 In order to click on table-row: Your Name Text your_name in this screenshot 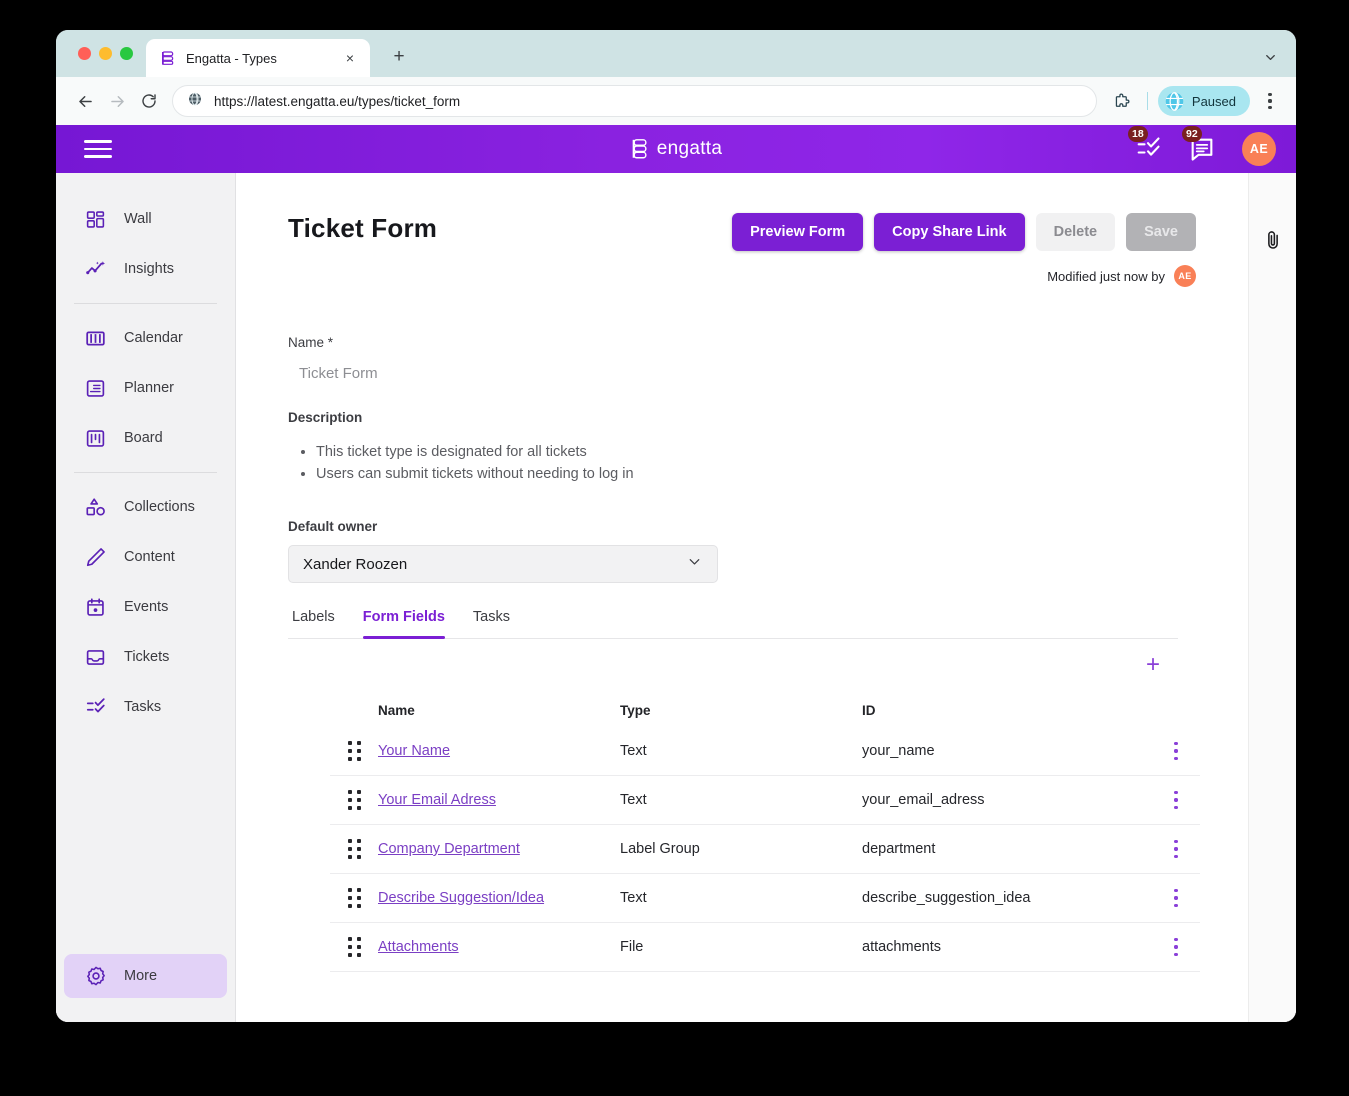, I will do `click(765, 751)`.